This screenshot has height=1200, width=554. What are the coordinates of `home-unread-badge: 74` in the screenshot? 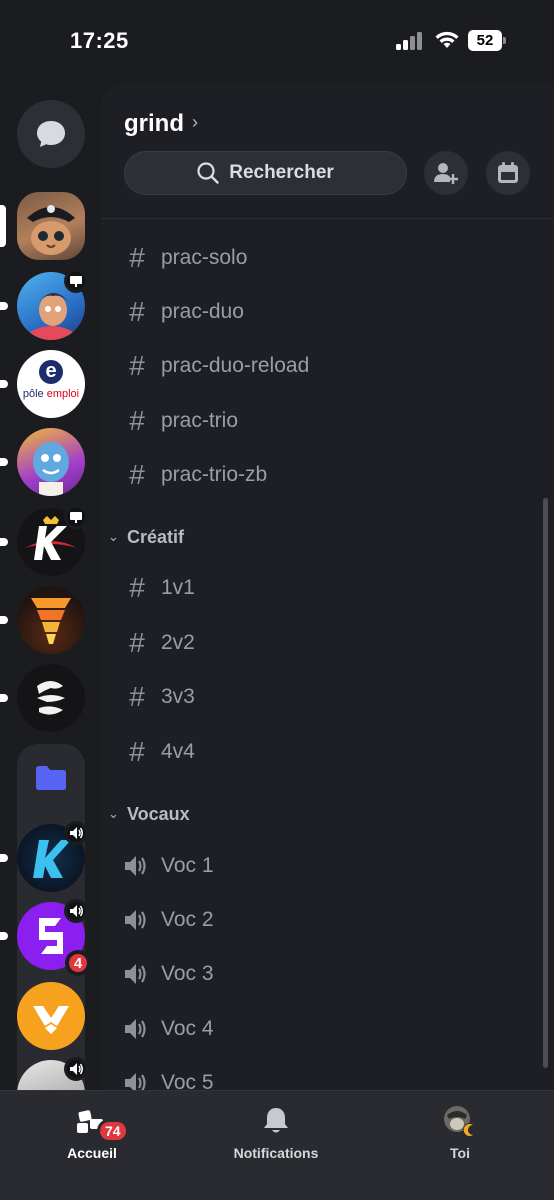 It's located at (113, 1131).